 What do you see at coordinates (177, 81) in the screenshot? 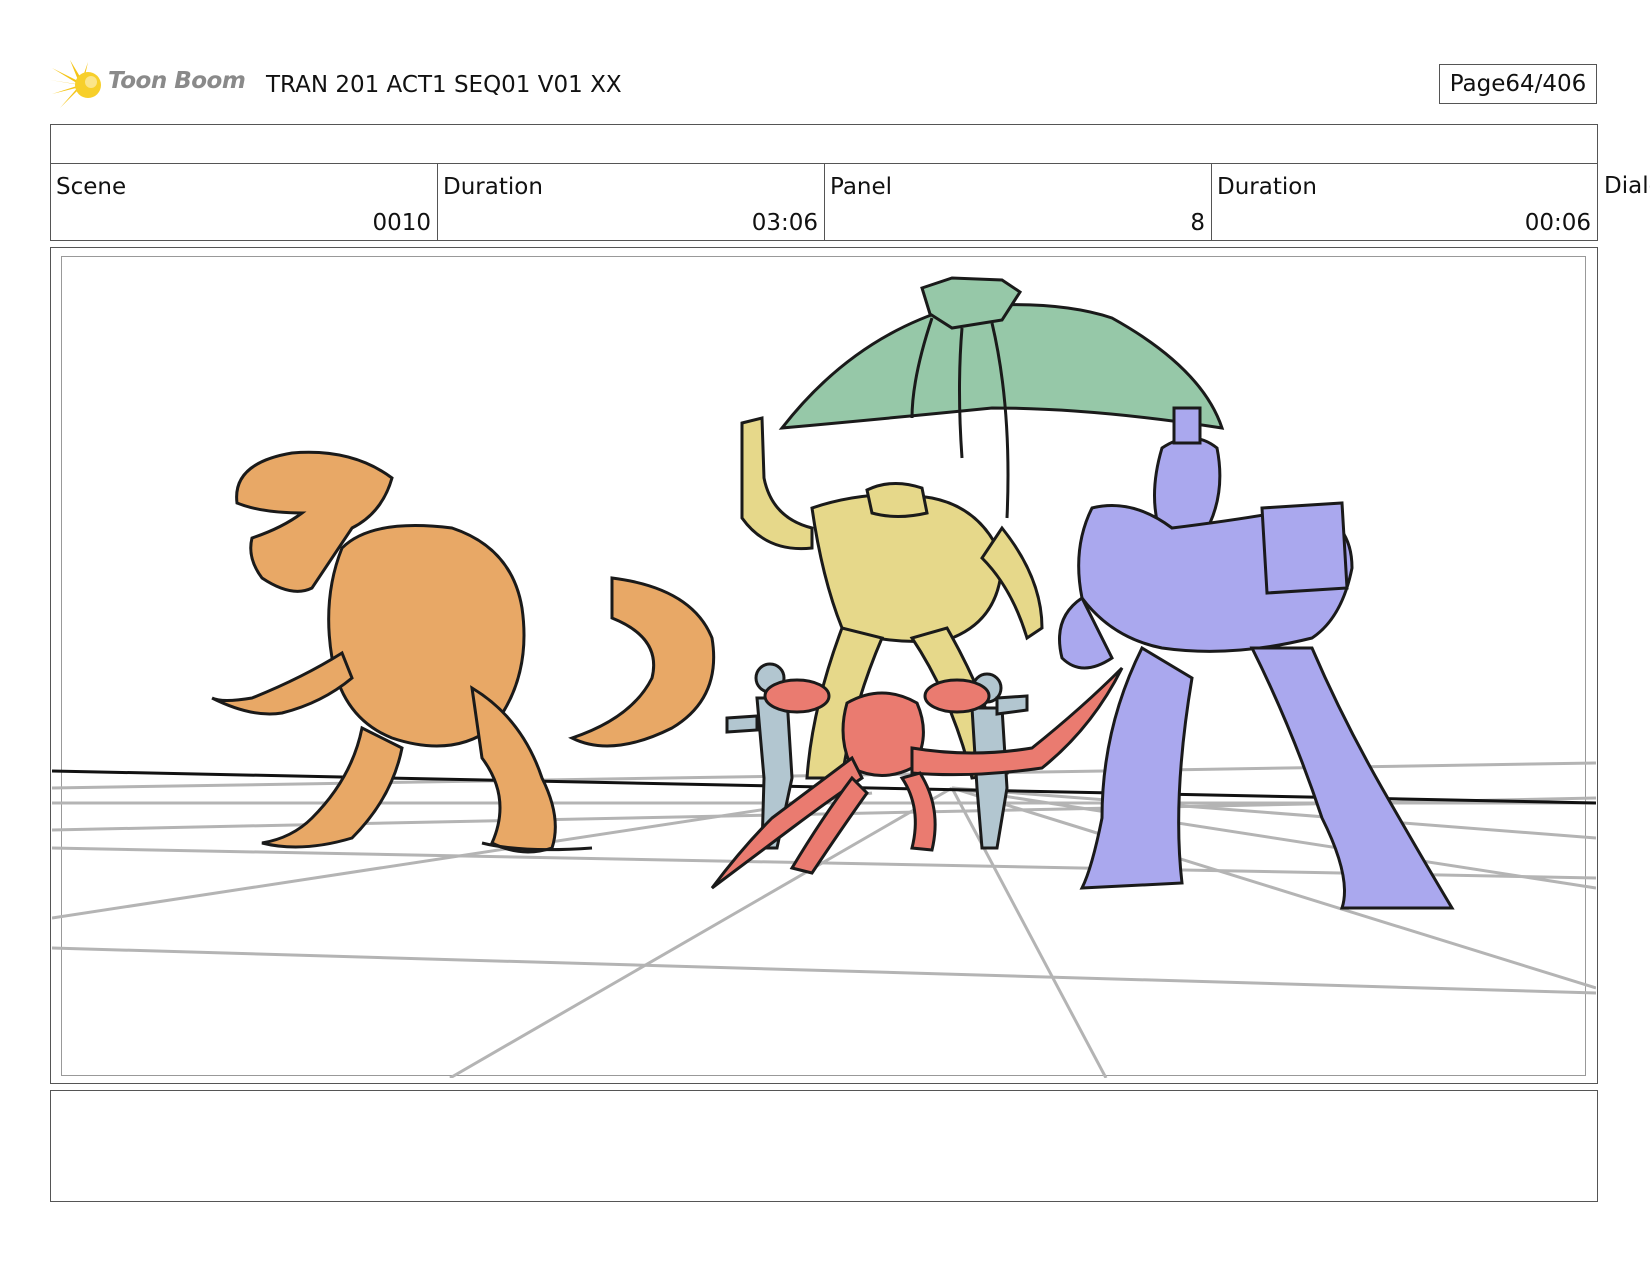
I see `logo-text: Toon Boom` at bounding box center [177, 81].